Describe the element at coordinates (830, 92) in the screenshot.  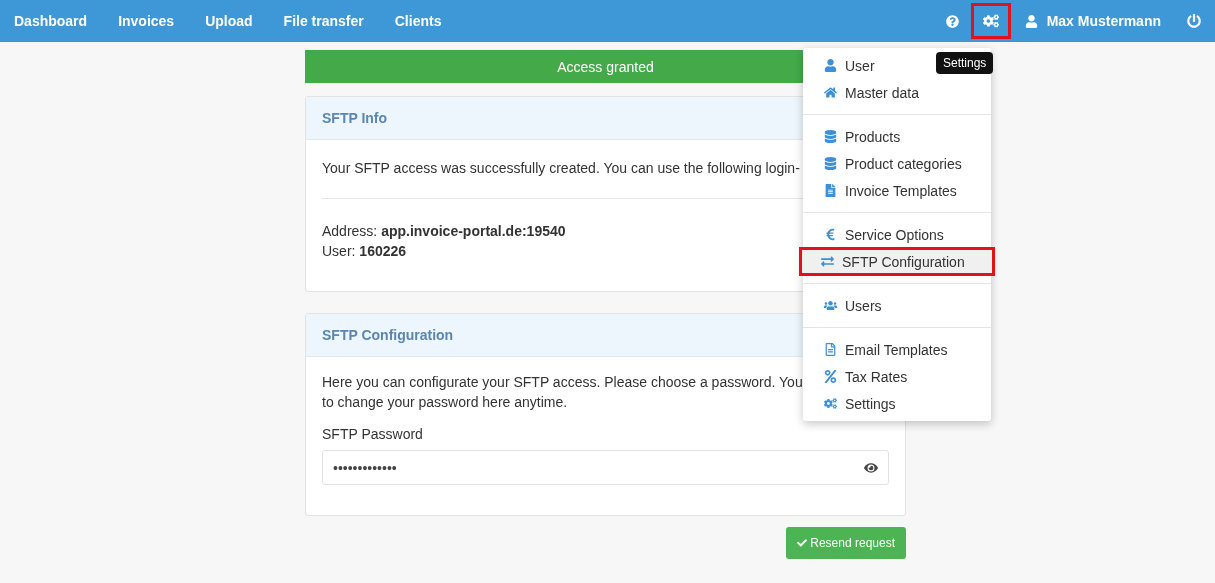
I see `home-icon` at that location.